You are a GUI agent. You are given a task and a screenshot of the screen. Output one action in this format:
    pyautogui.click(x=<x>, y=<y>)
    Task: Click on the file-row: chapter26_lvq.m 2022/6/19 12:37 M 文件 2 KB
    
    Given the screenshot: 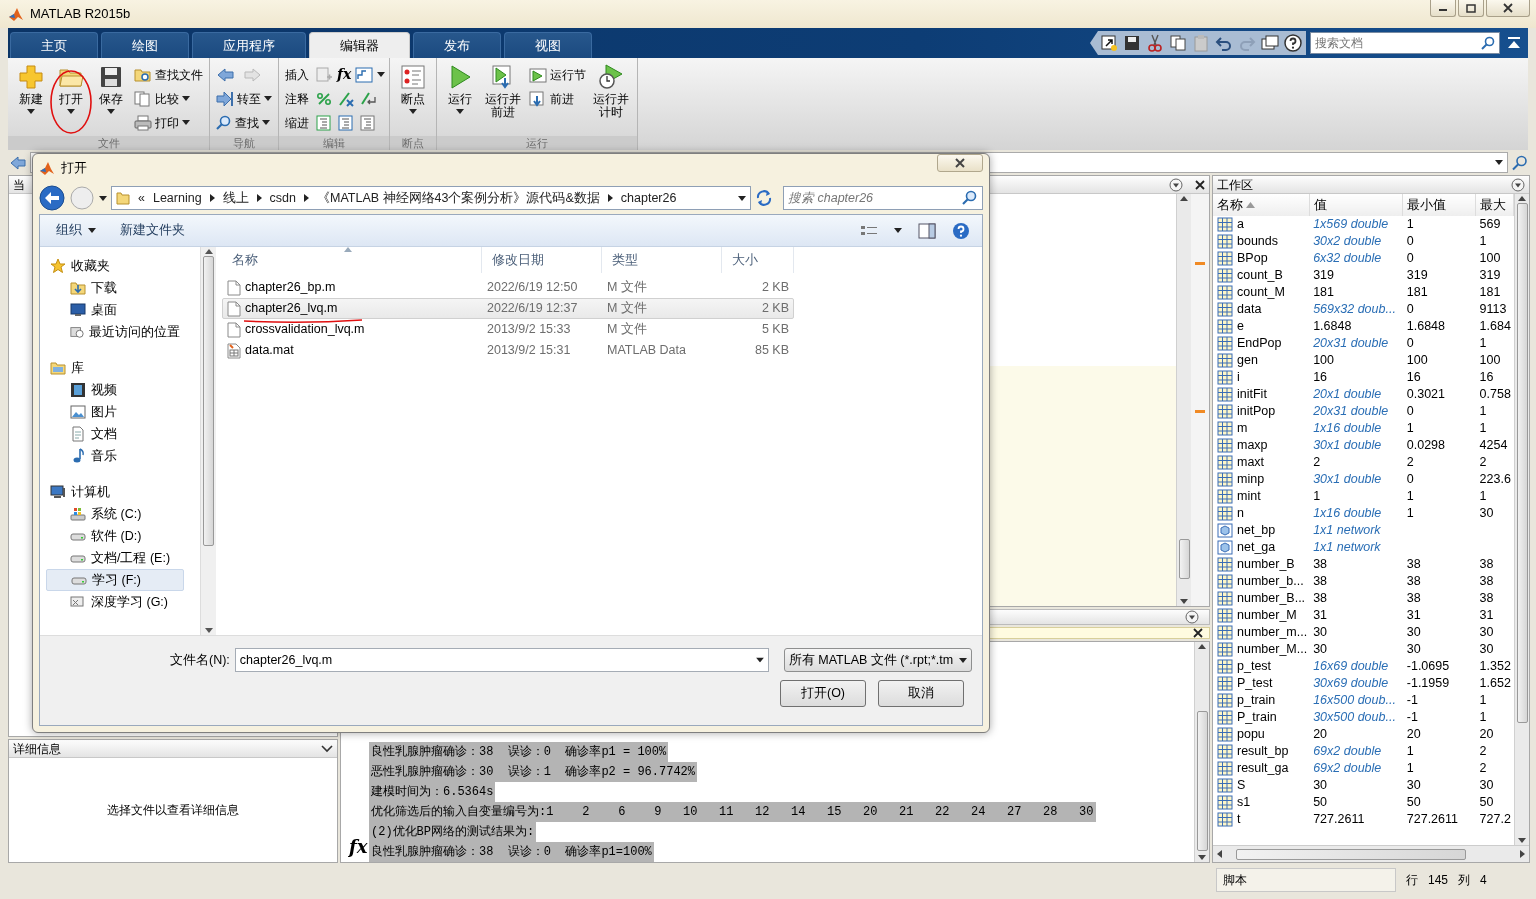 What is the action you would take?
    pyautogui.click(x=508, y=308)
    